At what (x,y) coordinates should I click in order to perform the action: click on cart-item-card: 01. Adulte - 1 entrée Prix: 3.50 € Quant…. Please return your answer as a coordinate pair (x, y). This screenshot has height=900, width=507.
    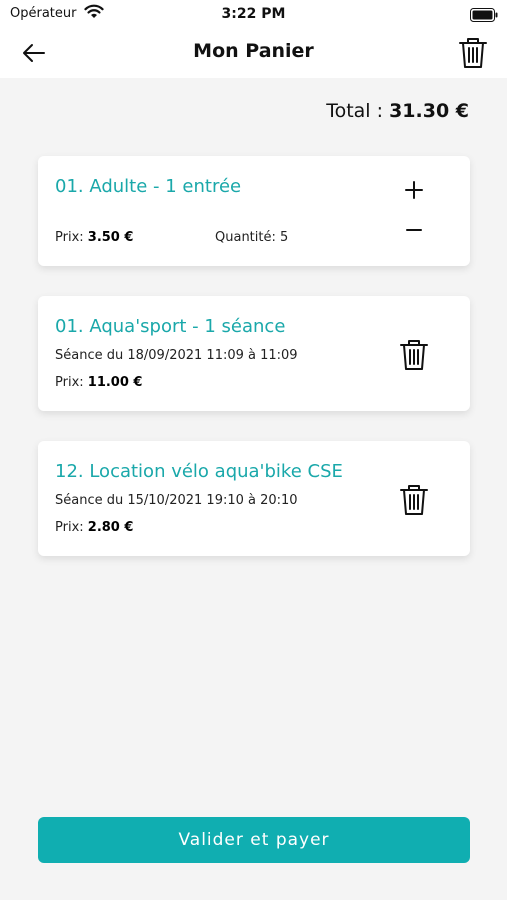
    Looking at the image, I should click on (254, 211).